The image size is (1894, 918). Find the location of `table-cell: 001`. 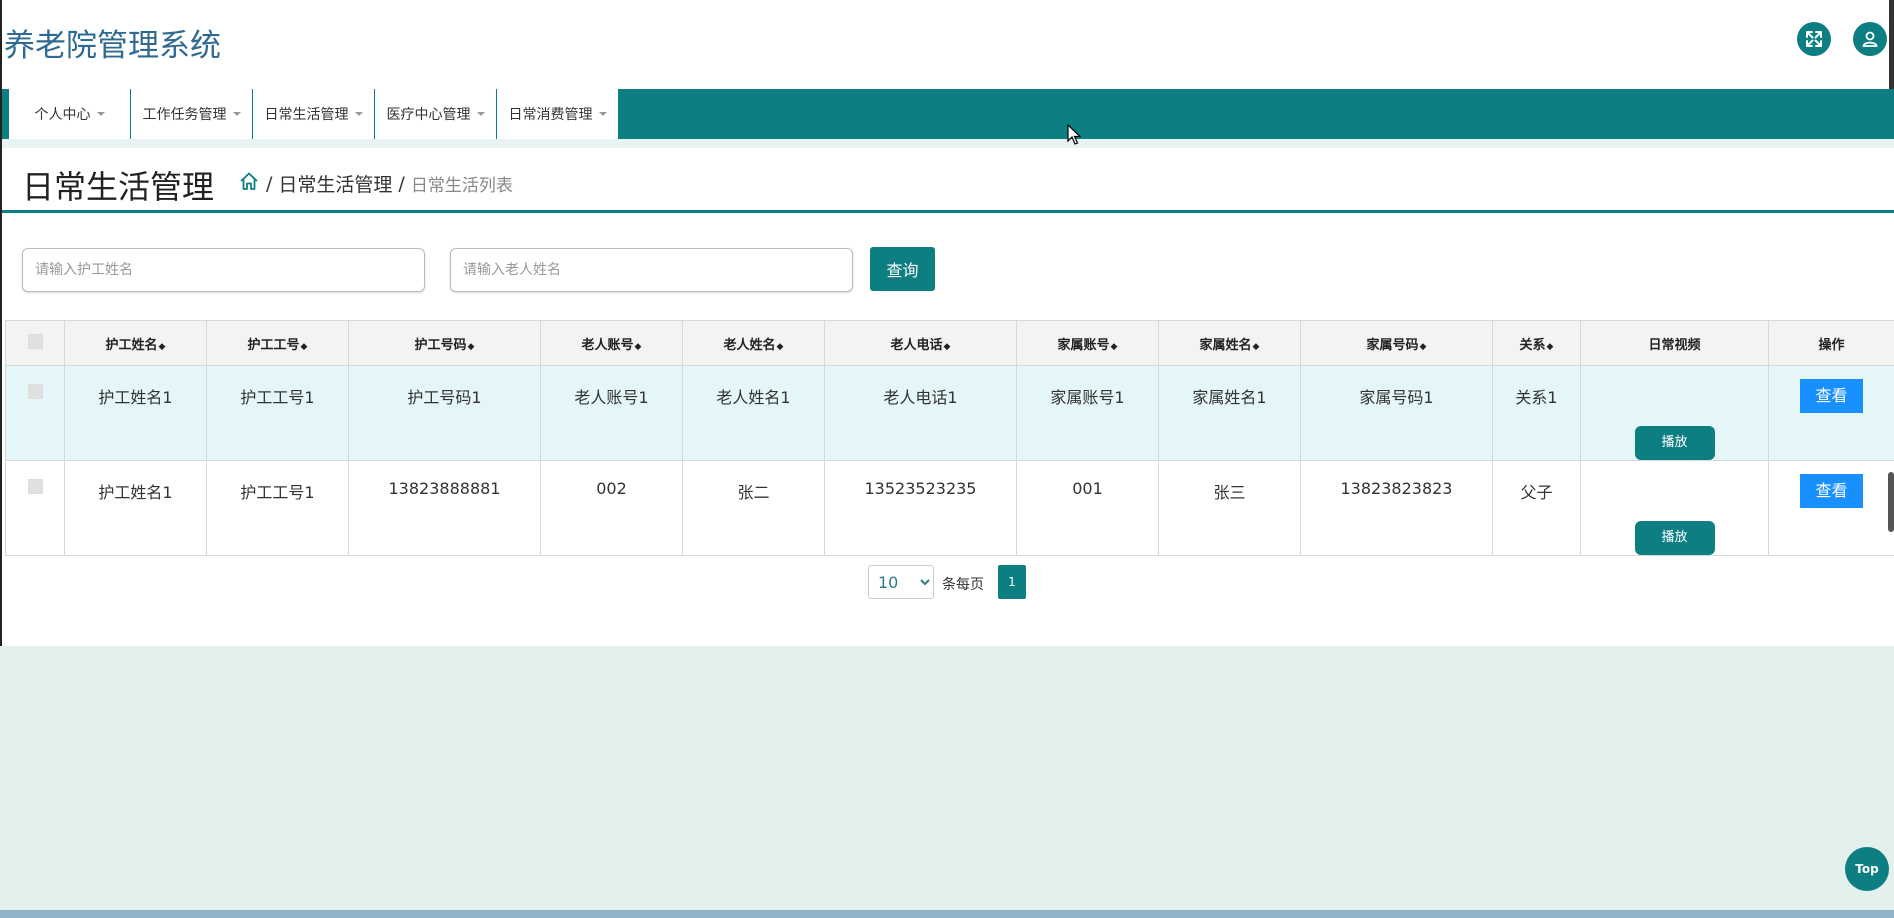

table-cell: 001 is located at coordinates (1087, 508).